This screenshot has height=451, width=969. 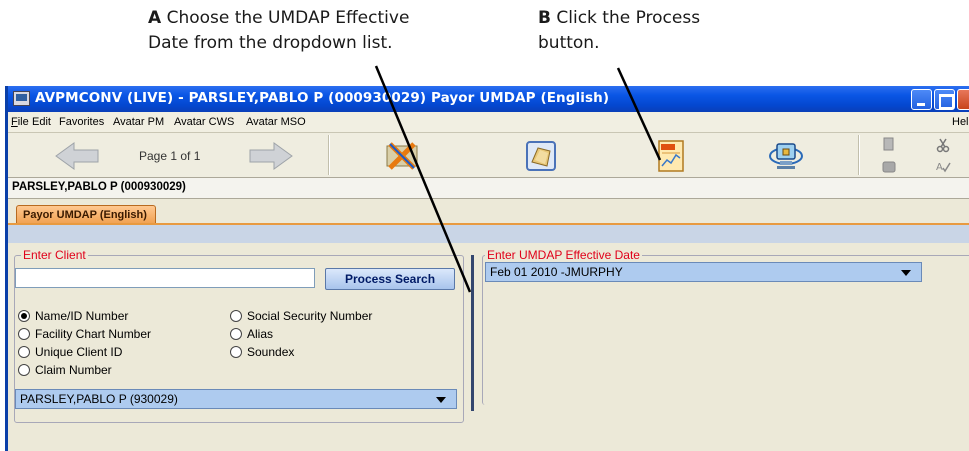 What do you see at coordinates (703, 272) in the screenshot?
I see `umdap-date-dropdown: Feb 01 2010 -JMURPHY` at bounding box center [703, 272].